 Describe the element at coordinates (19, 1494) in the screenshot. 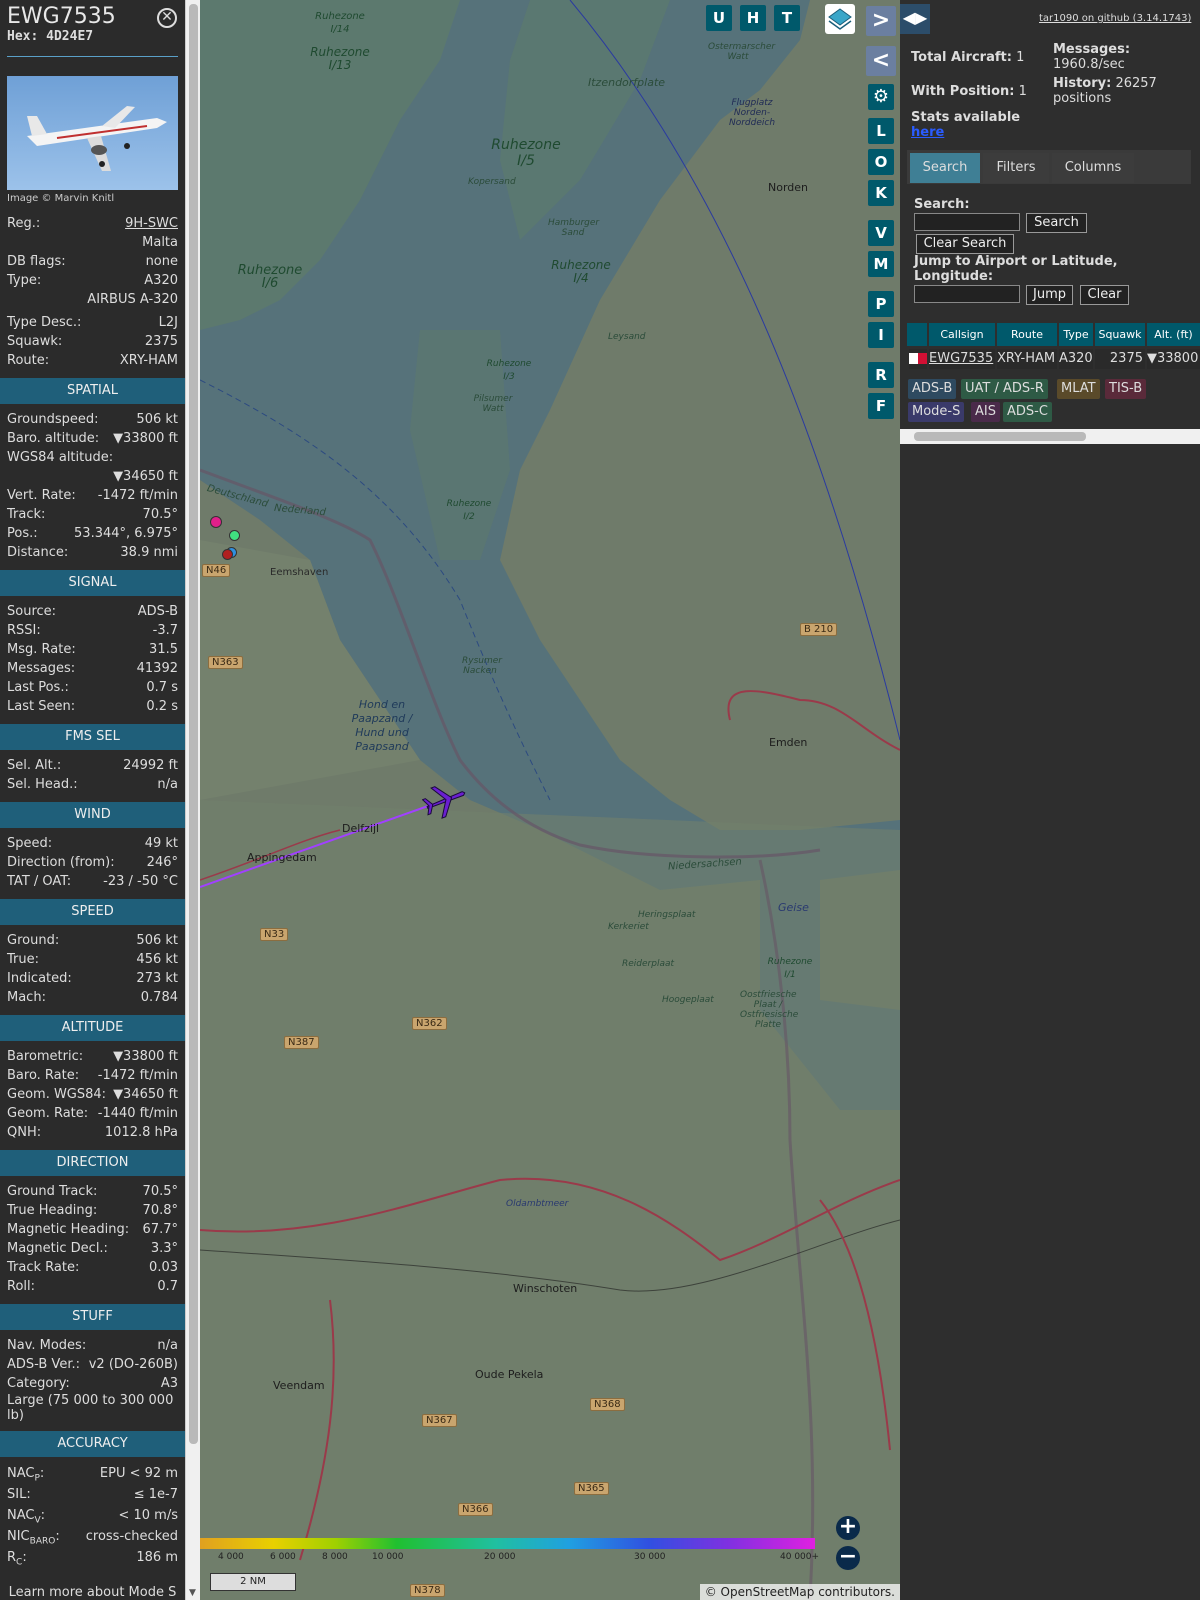

I see `accuracy-label: SIL:` at that location.